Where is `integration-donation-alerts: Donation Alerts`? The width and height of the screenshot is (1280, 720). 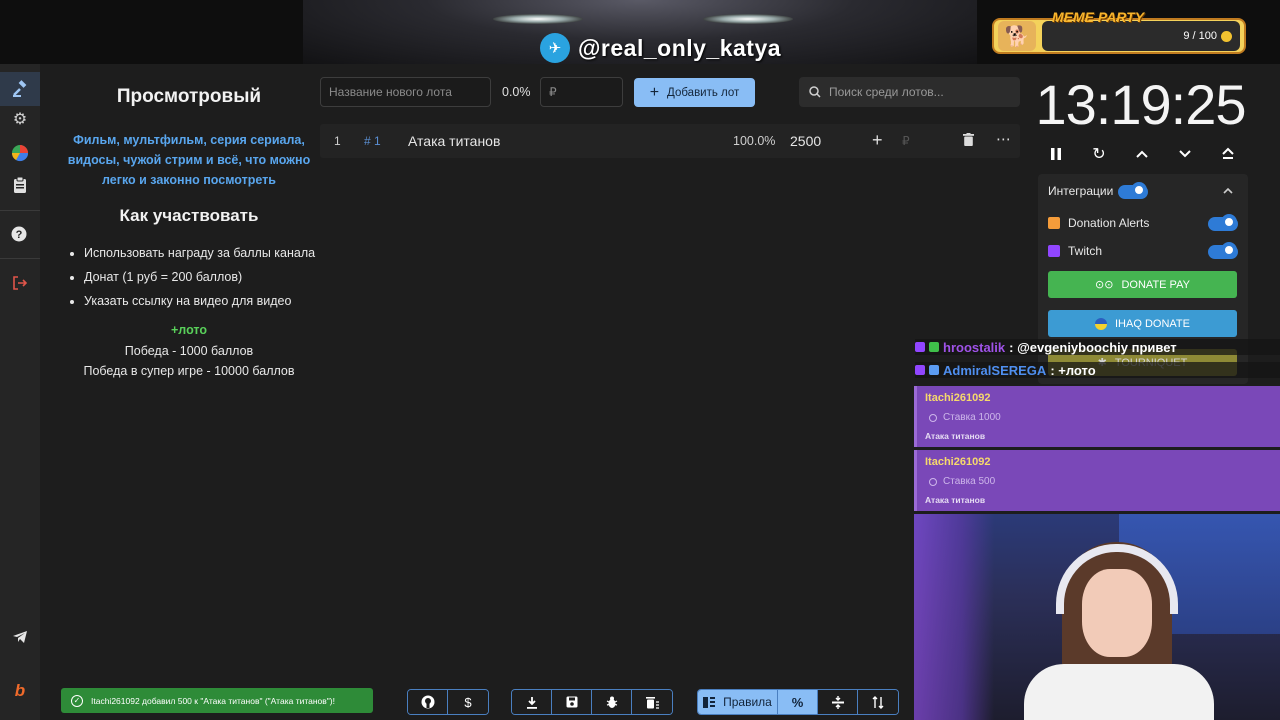 integration-donation-alerts: Donation Alerts is located at coordinates (1098, 223).